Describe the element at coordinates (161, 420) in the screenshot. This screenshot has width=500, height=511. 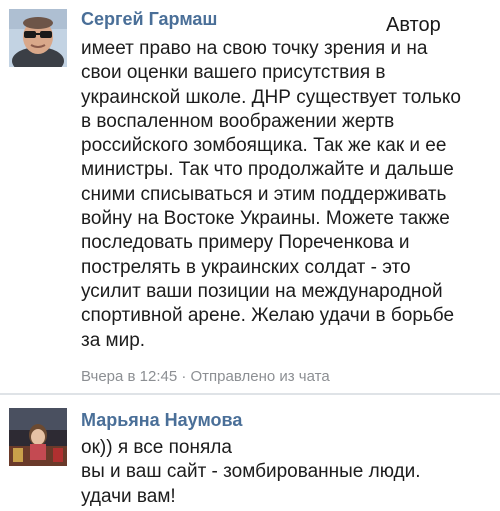
I see `comment-author: Марьяна Наумова` at that location.